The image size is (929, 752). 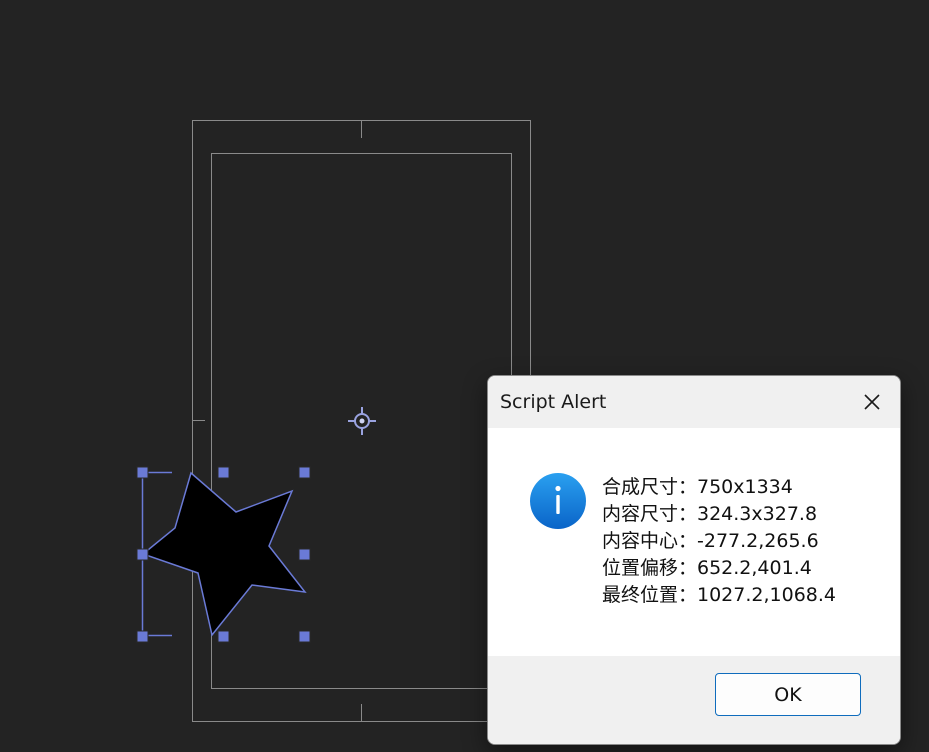 I want to click on message-line-composition-size: 合成尺寸：750x1334, so click(x=697, y=487).